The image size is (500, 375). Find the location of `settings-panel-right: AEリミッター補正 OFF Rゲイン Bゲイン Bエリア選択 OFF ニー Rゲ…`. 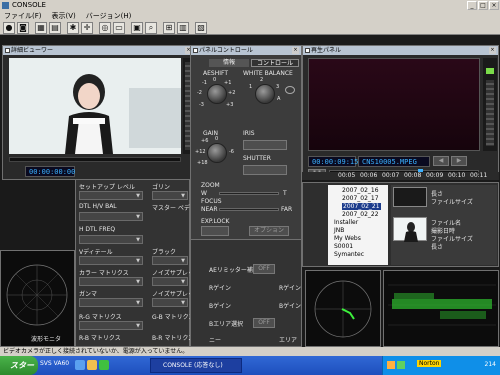

settings-panel-right: AEリミッター補正 OFF Rゲイン Bゲイン Bエリア選択 OFF ニー Rゲ… is located at coordinates (246, 292).